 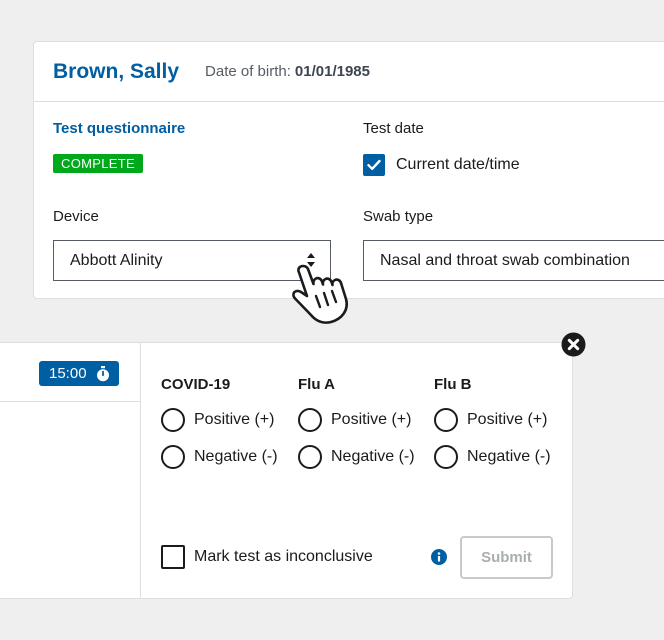 What do you see at coordinates (283, 556) in the screenshot?
I see `inconclusive-label: Mark test as inconclusive` at bounding box center [283, 556].